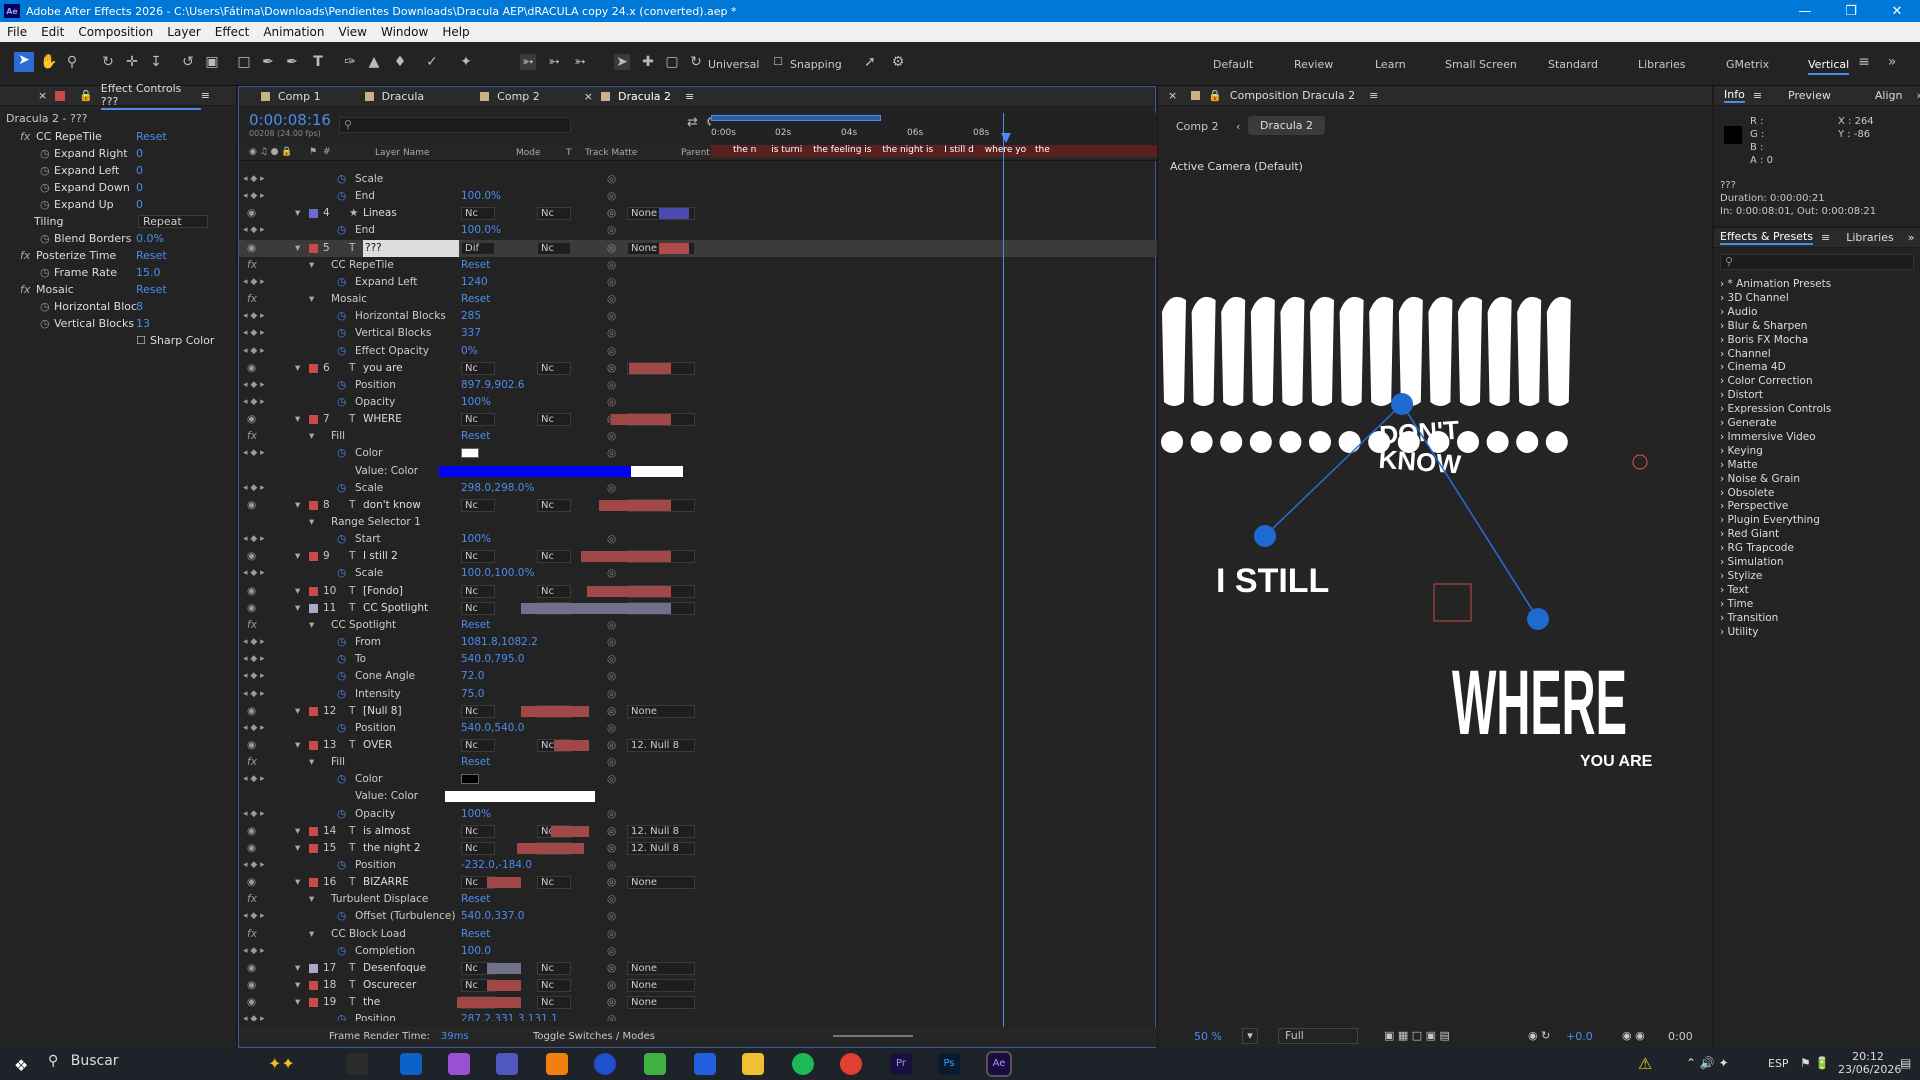 This screenshot has width=1920, height=1080. What do you see at coordinates (901, 1064) in the screenshot?
I see `premiere-icon: Pr` at bounding box center [901, 1064].